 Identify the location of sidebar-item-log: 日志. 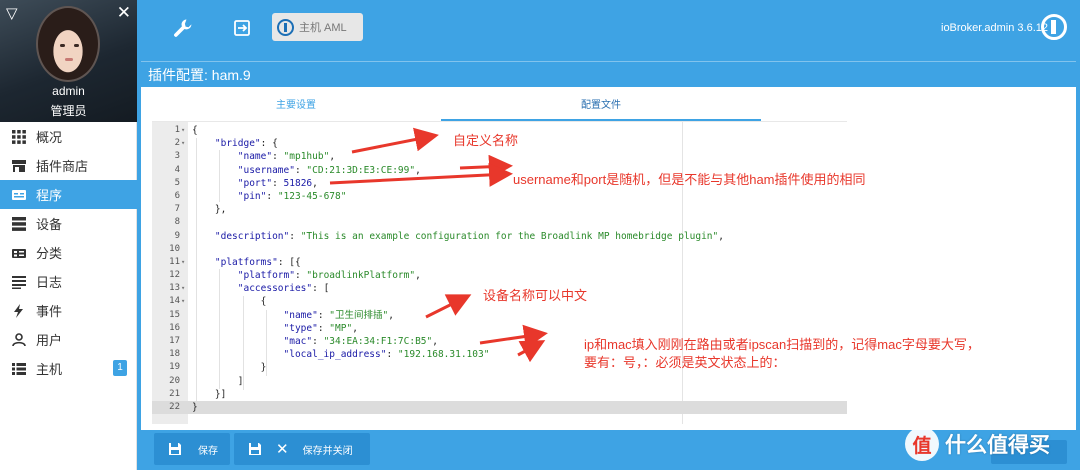
(68, 281).